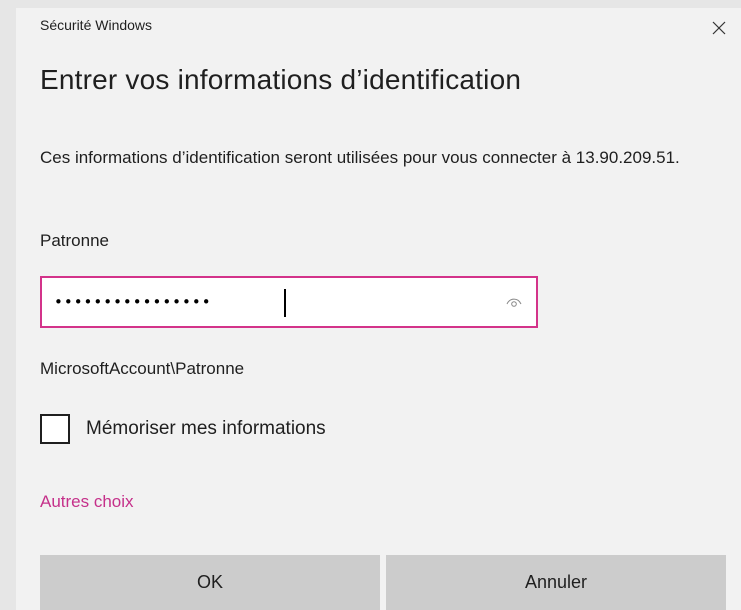 This screenshot has height=610, width=741. I want to click on close-button, so click(719, 28).